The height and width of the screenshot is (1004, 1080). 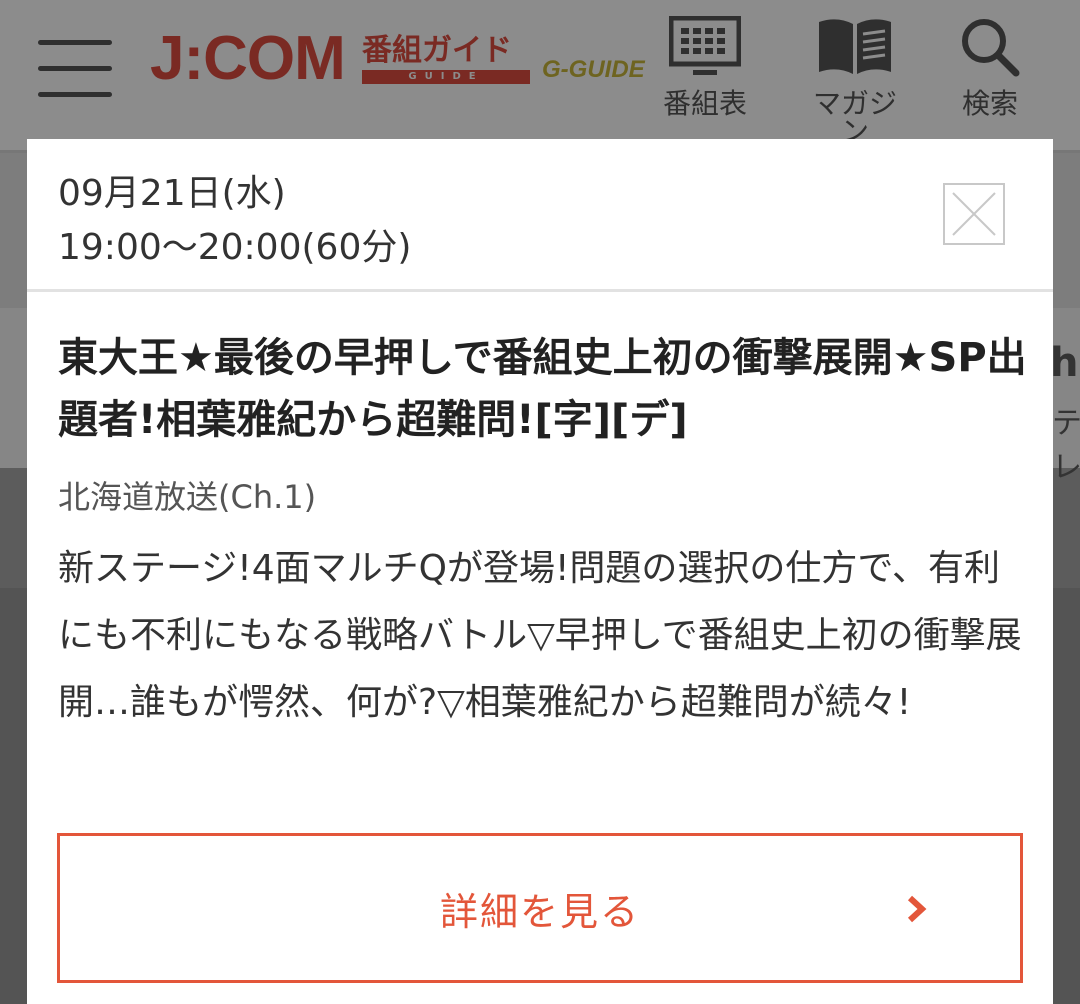 I want to click on nav-tv-guide: 番組表, so click(x=705, y=64).